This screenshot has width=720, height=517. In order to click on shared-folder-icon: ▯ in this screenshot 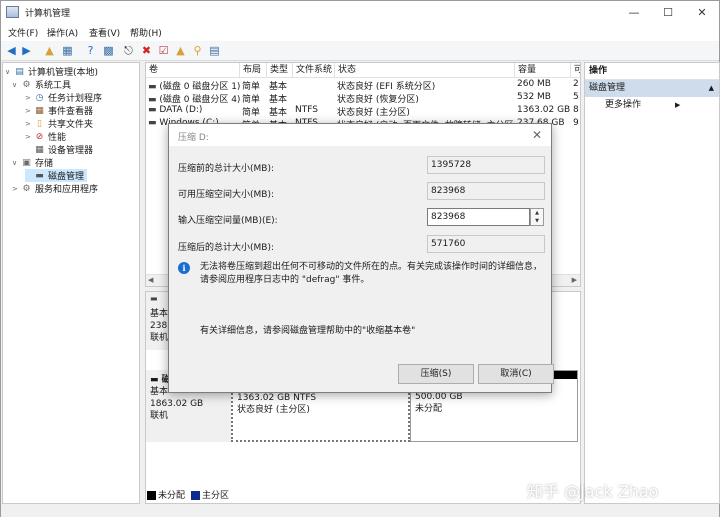, I will do `click(39, 123)`.